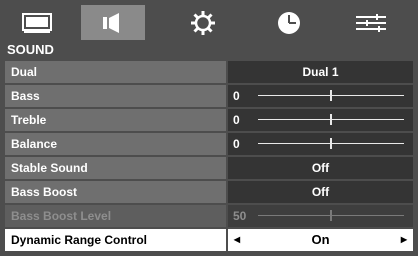 The height and width of the screenshot is (256, 418). I want to click on setting-row-dual: Dual Dual 1, so click(209, 72).